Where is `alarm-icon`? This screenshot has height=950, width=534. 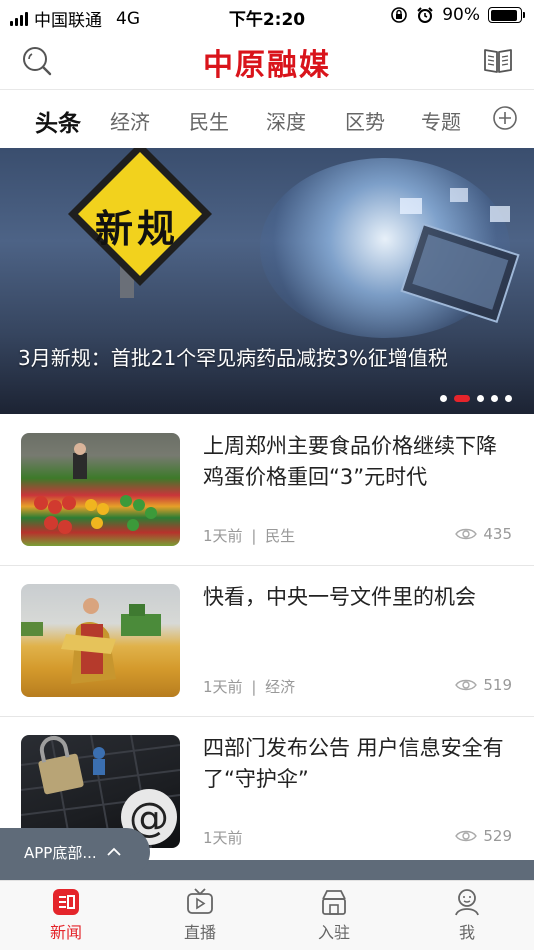 alarm-icon is located at coordinates (425, 15).